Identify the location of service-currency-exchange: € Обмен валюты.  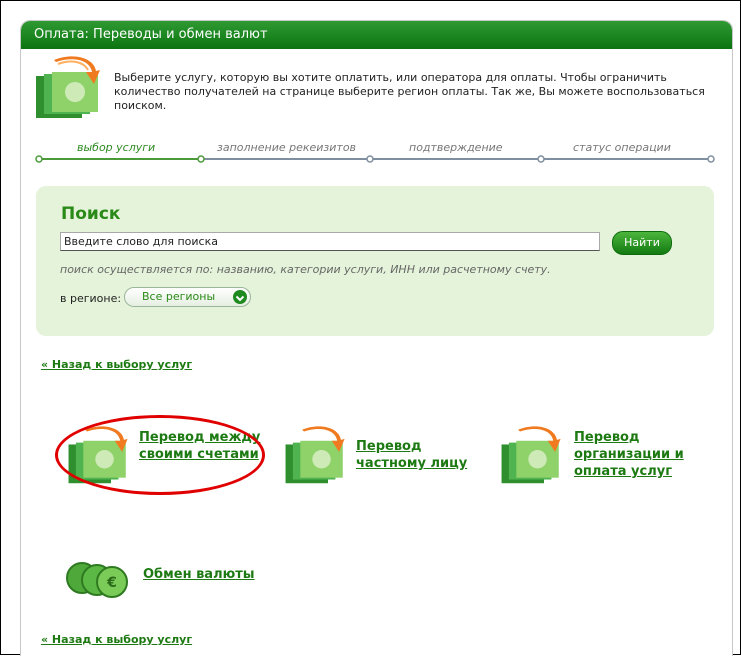
(176, 578).